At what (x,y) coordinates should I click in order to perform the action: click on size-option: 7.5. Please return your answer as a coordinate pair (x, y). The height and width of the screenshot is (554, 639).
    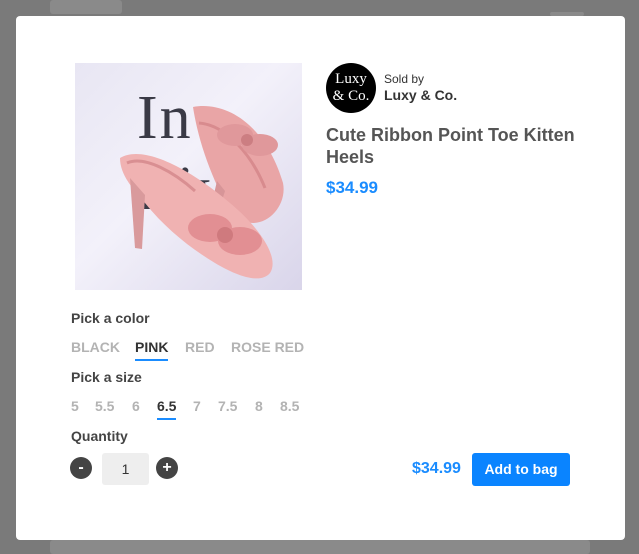
    Looking at the image, I should click on (227, 408).